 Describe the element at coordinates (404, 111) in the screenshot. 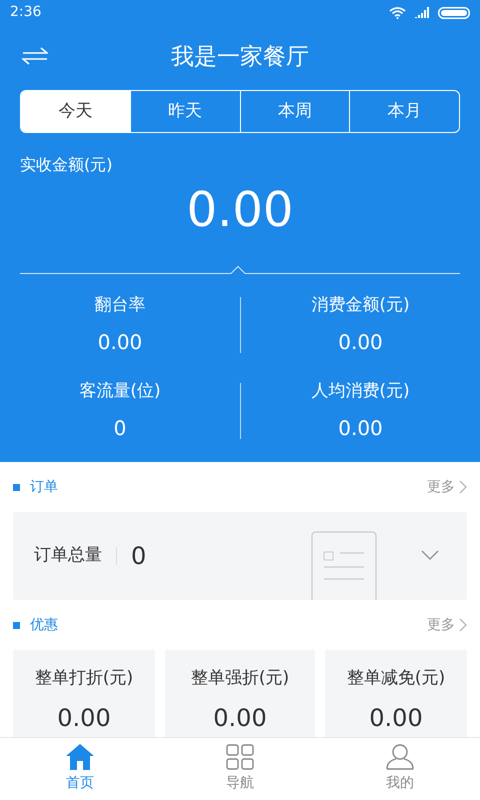

I see `period-tab: 本月` at that location.